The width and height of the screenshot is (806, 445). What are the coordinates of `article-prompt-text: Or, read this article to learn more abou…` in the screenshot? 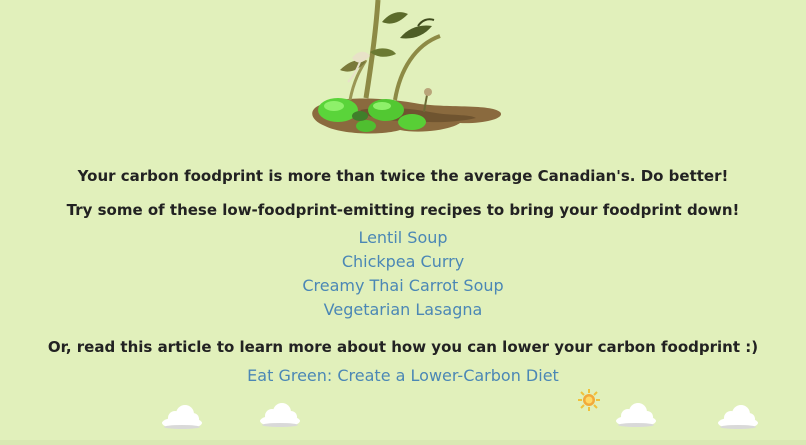 It's located at (403, 347).